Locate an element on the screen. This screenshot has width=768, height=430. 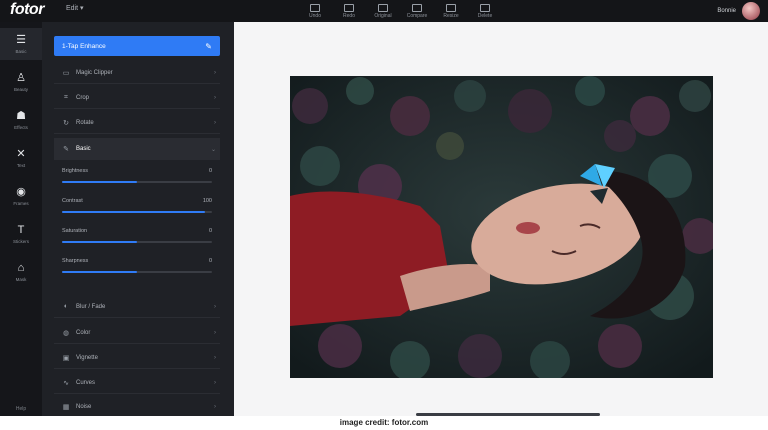
avatar is located at coordinates (751, 11).